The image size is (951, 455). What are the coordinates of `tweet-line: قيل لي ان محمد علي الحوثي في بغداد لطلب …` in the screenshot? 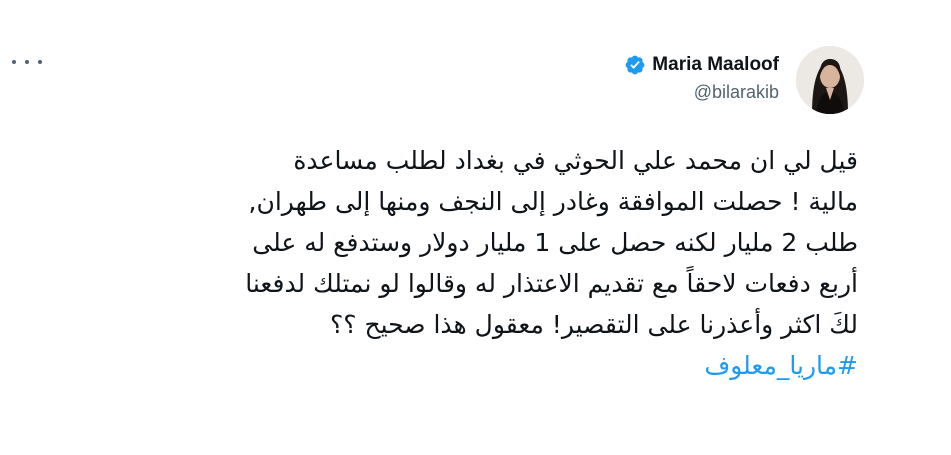 It's located at (575, 160).